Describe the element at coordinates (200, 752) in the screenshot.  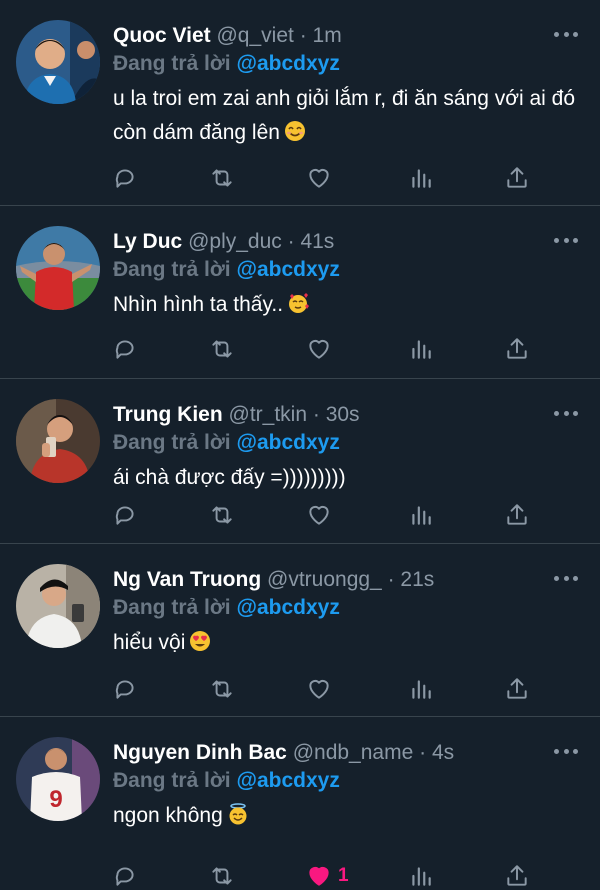
I see `display-name: Nguyen Dinh Bac` at that location.